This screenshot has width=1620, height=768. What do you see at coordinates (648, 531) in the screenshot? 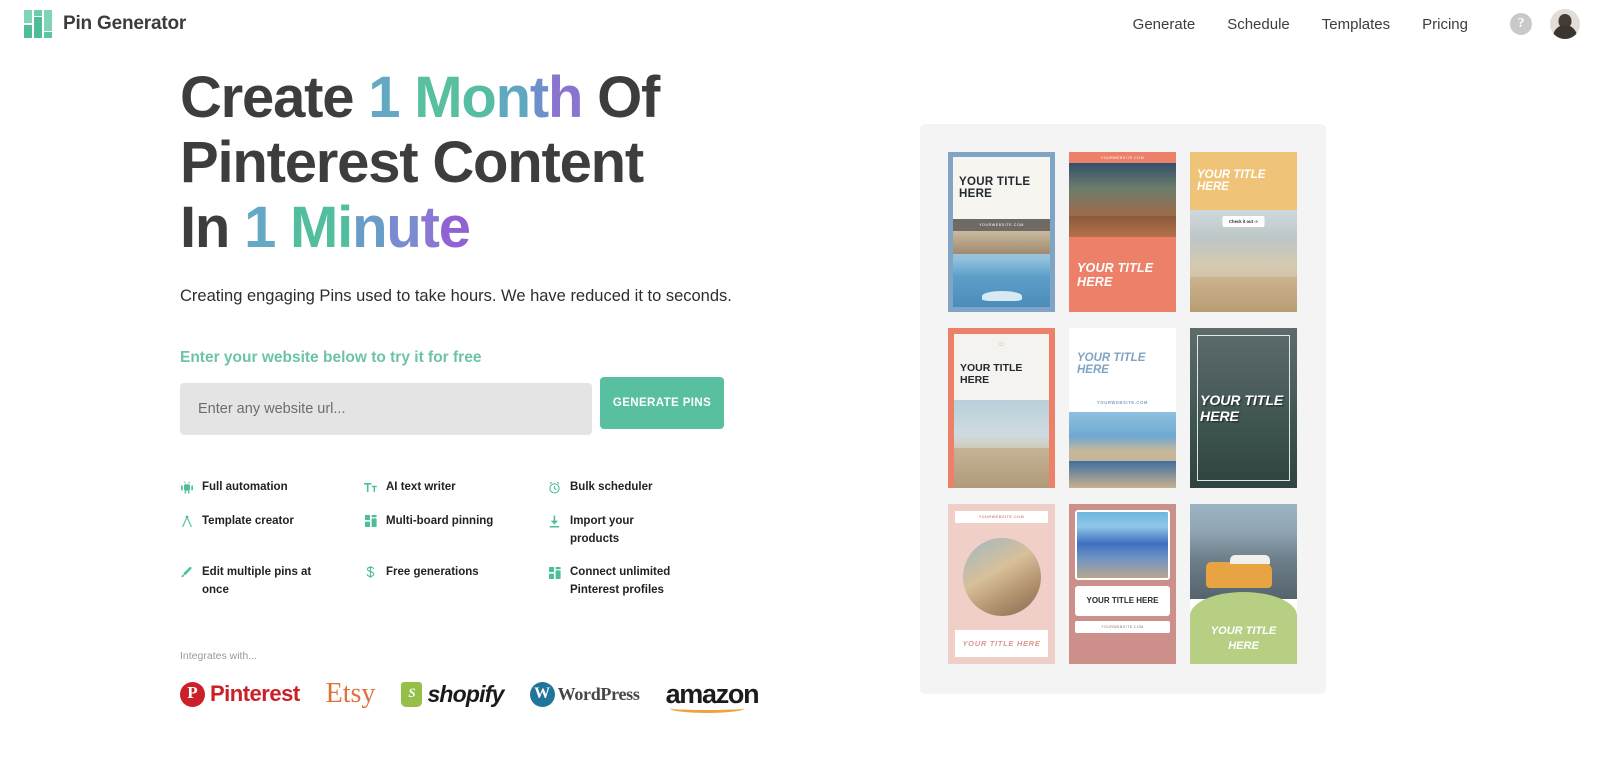
I see `feature-item: Import your products` at bounding box center [648, 531].